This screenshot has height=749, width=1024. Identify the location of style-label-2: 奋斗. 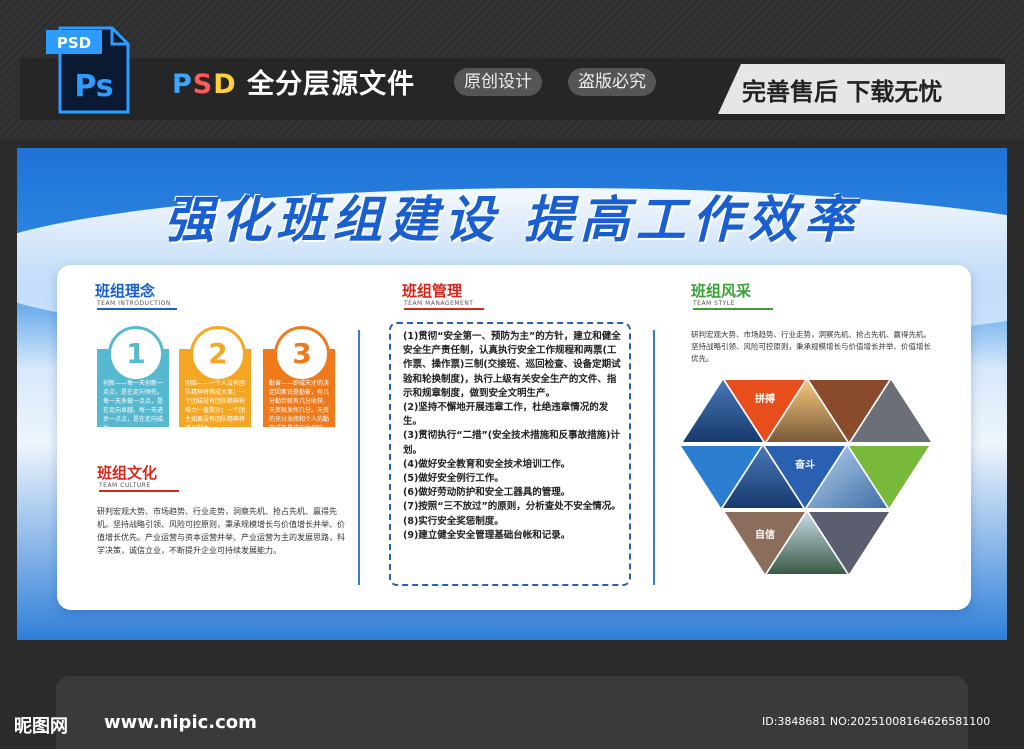
(804, 464).